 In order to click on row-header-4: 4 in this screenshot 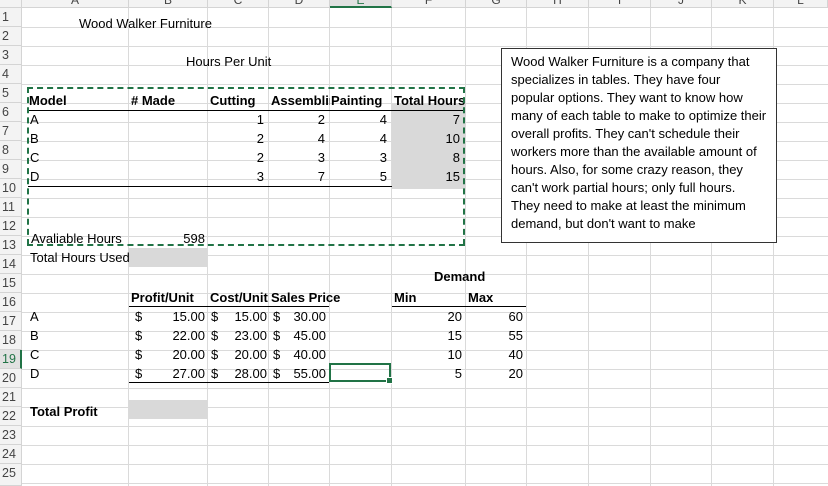, I will do `click(11, 74)`.